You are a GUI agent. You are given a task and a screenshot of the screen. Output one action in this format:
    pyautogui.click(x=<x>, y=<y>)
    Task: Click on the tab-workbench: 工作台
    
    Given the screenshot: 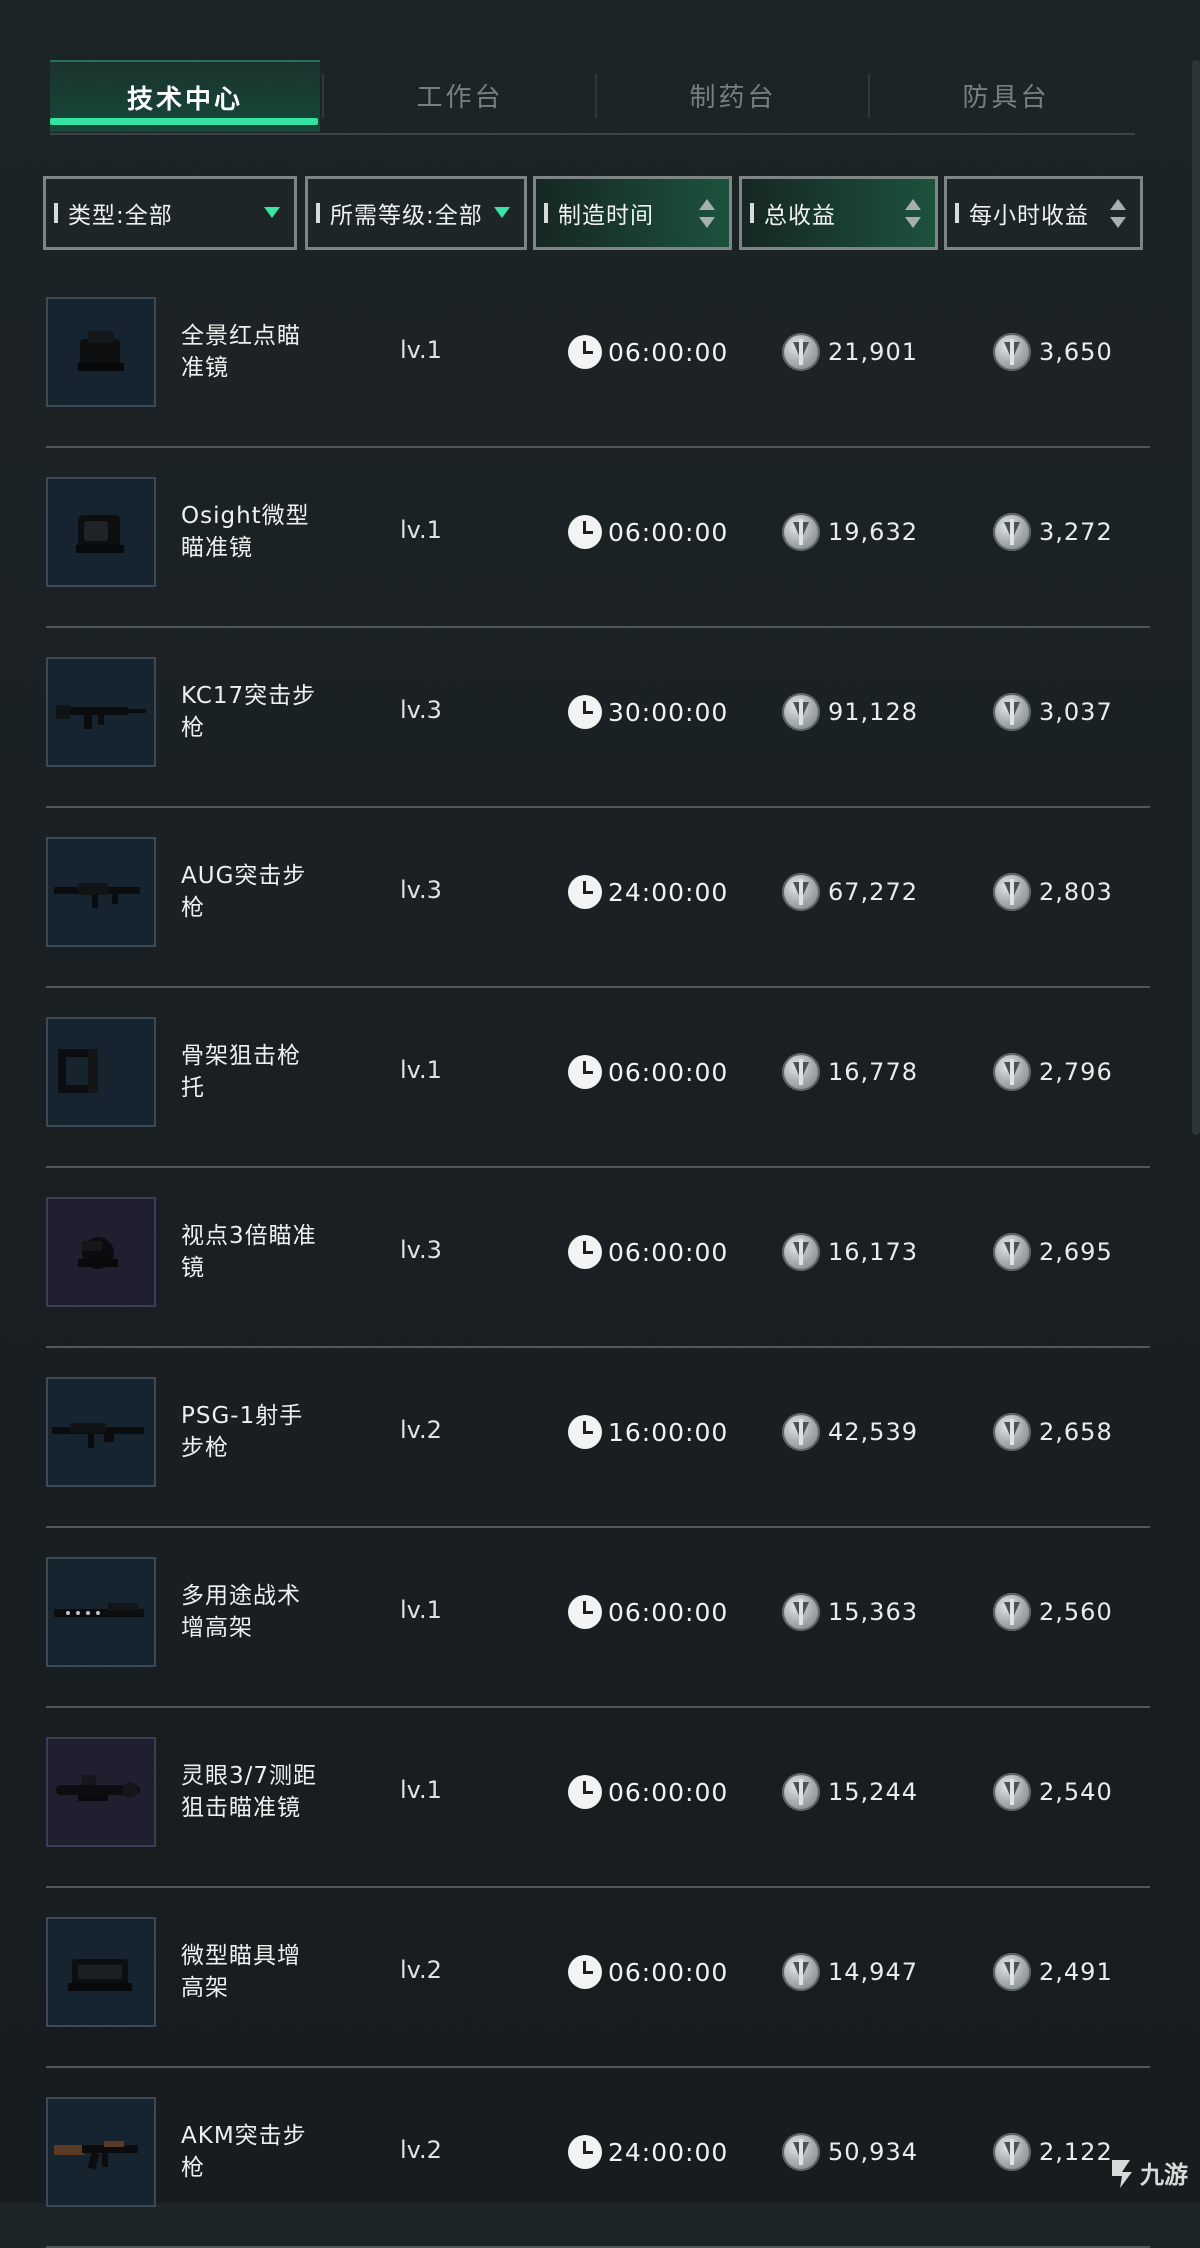 What is the action you would take?
    pyautogui.click(x=460, y=95)
    